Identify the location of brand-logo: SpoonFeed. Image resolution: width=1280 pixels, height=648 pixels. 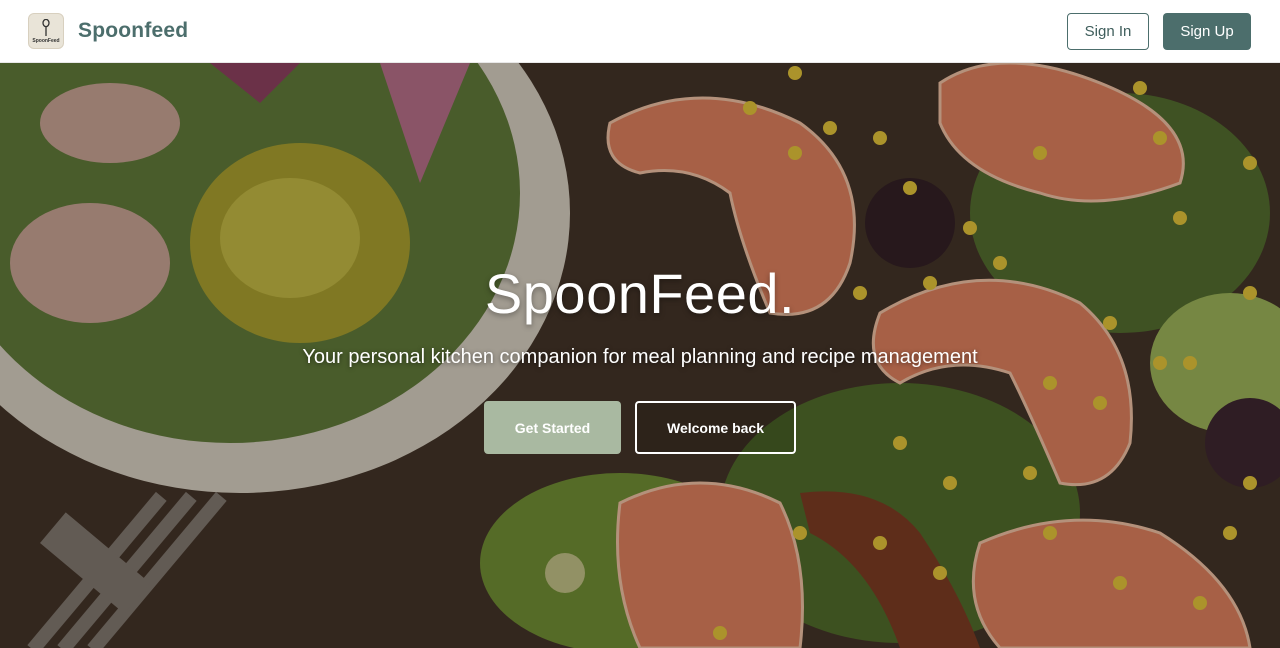
(46, 31).